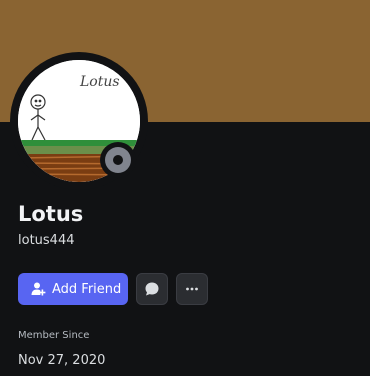  I want to click on more-horizontal-icon, so click(192, 289).